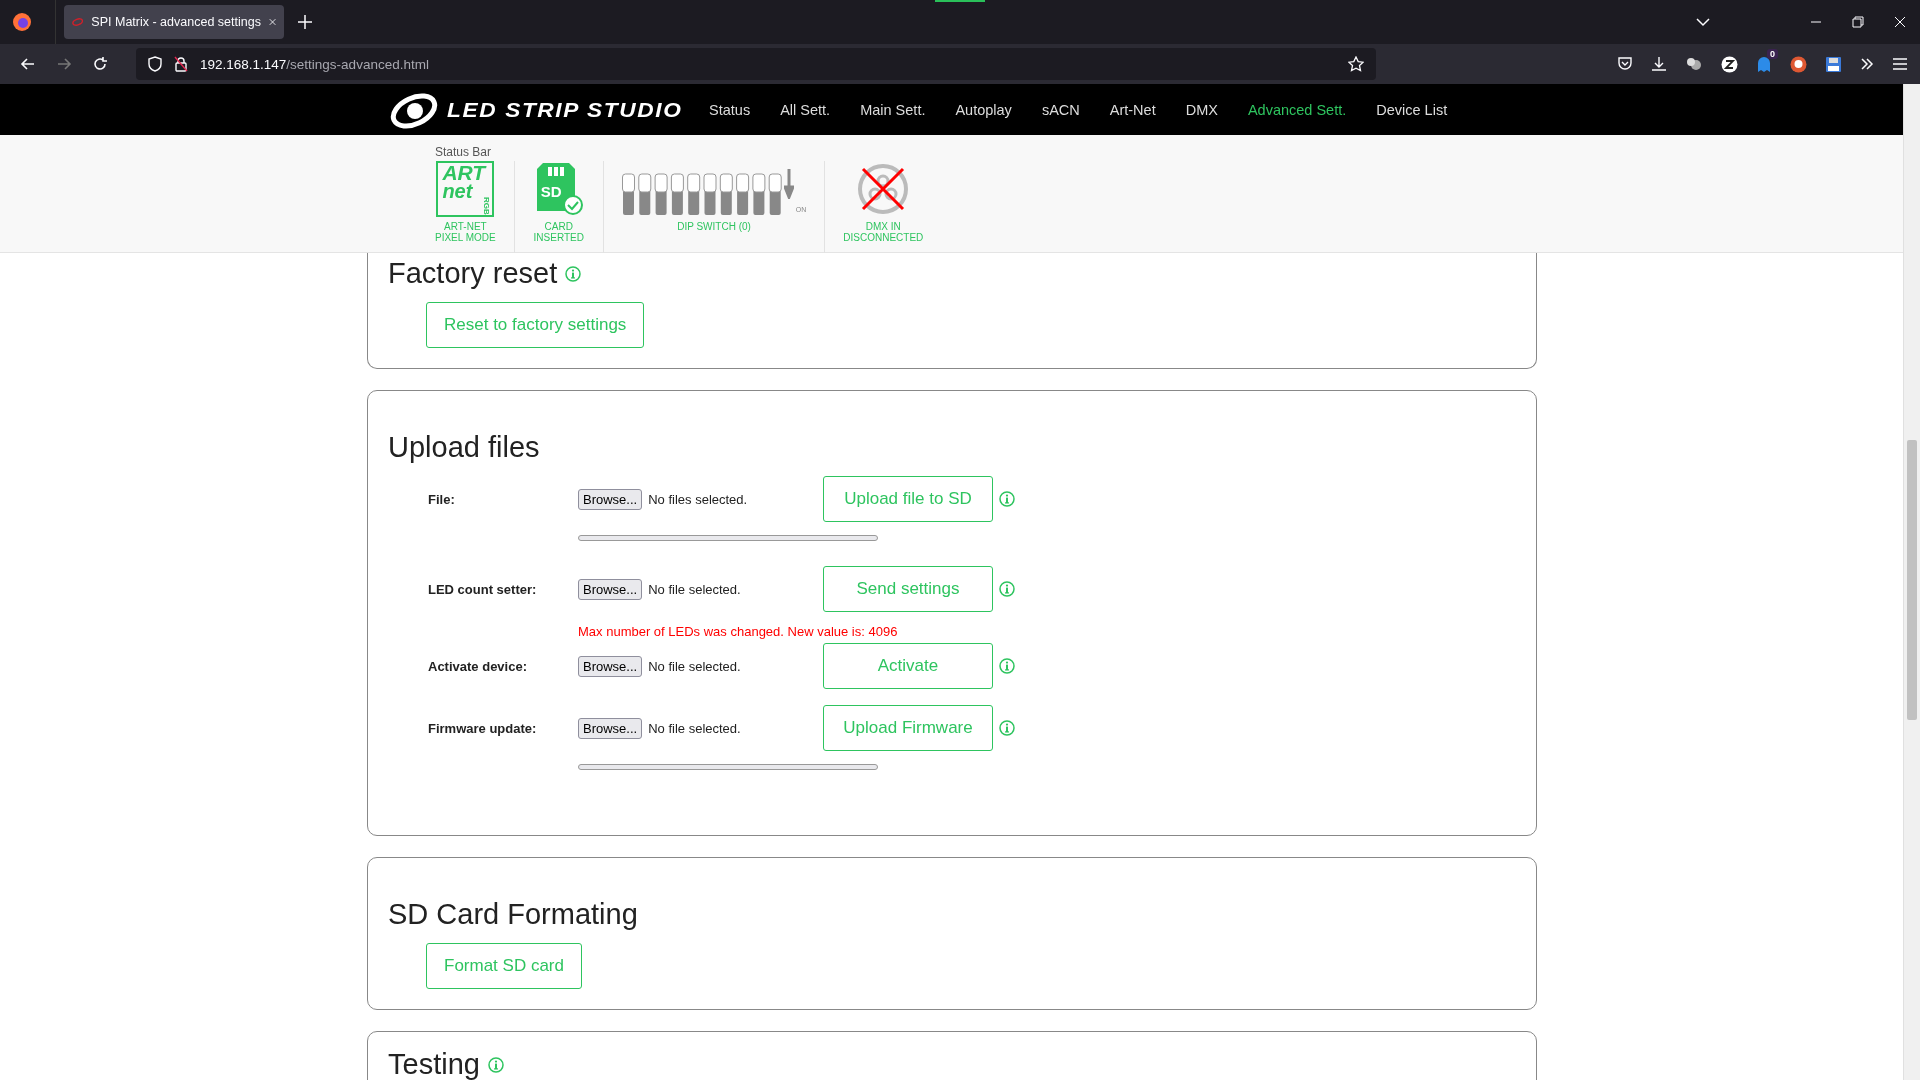  Describe the element at coordinates (730, 109) in the screenshot. I see `nav-link: Status` at that location.